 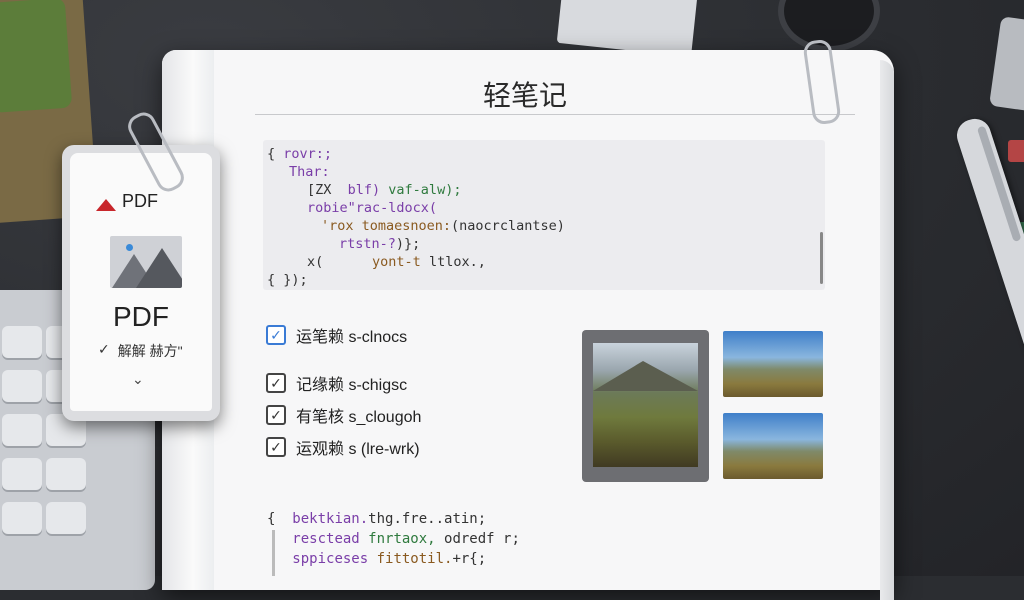 I want to click on code-token: blf), so click(x=360, y=190).